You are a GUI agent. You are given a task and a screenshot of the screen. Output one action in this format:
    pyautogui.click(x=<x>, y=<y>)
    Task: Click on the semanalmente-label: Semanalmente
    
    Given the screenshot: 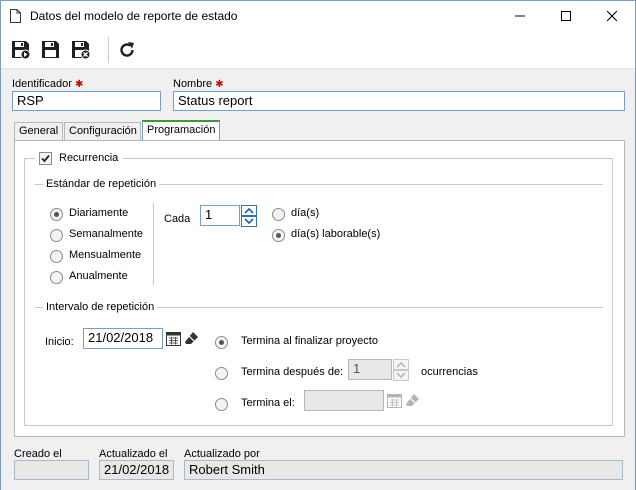 What is the action you would take?
    pyautogui.click(x=106, y=234)
    